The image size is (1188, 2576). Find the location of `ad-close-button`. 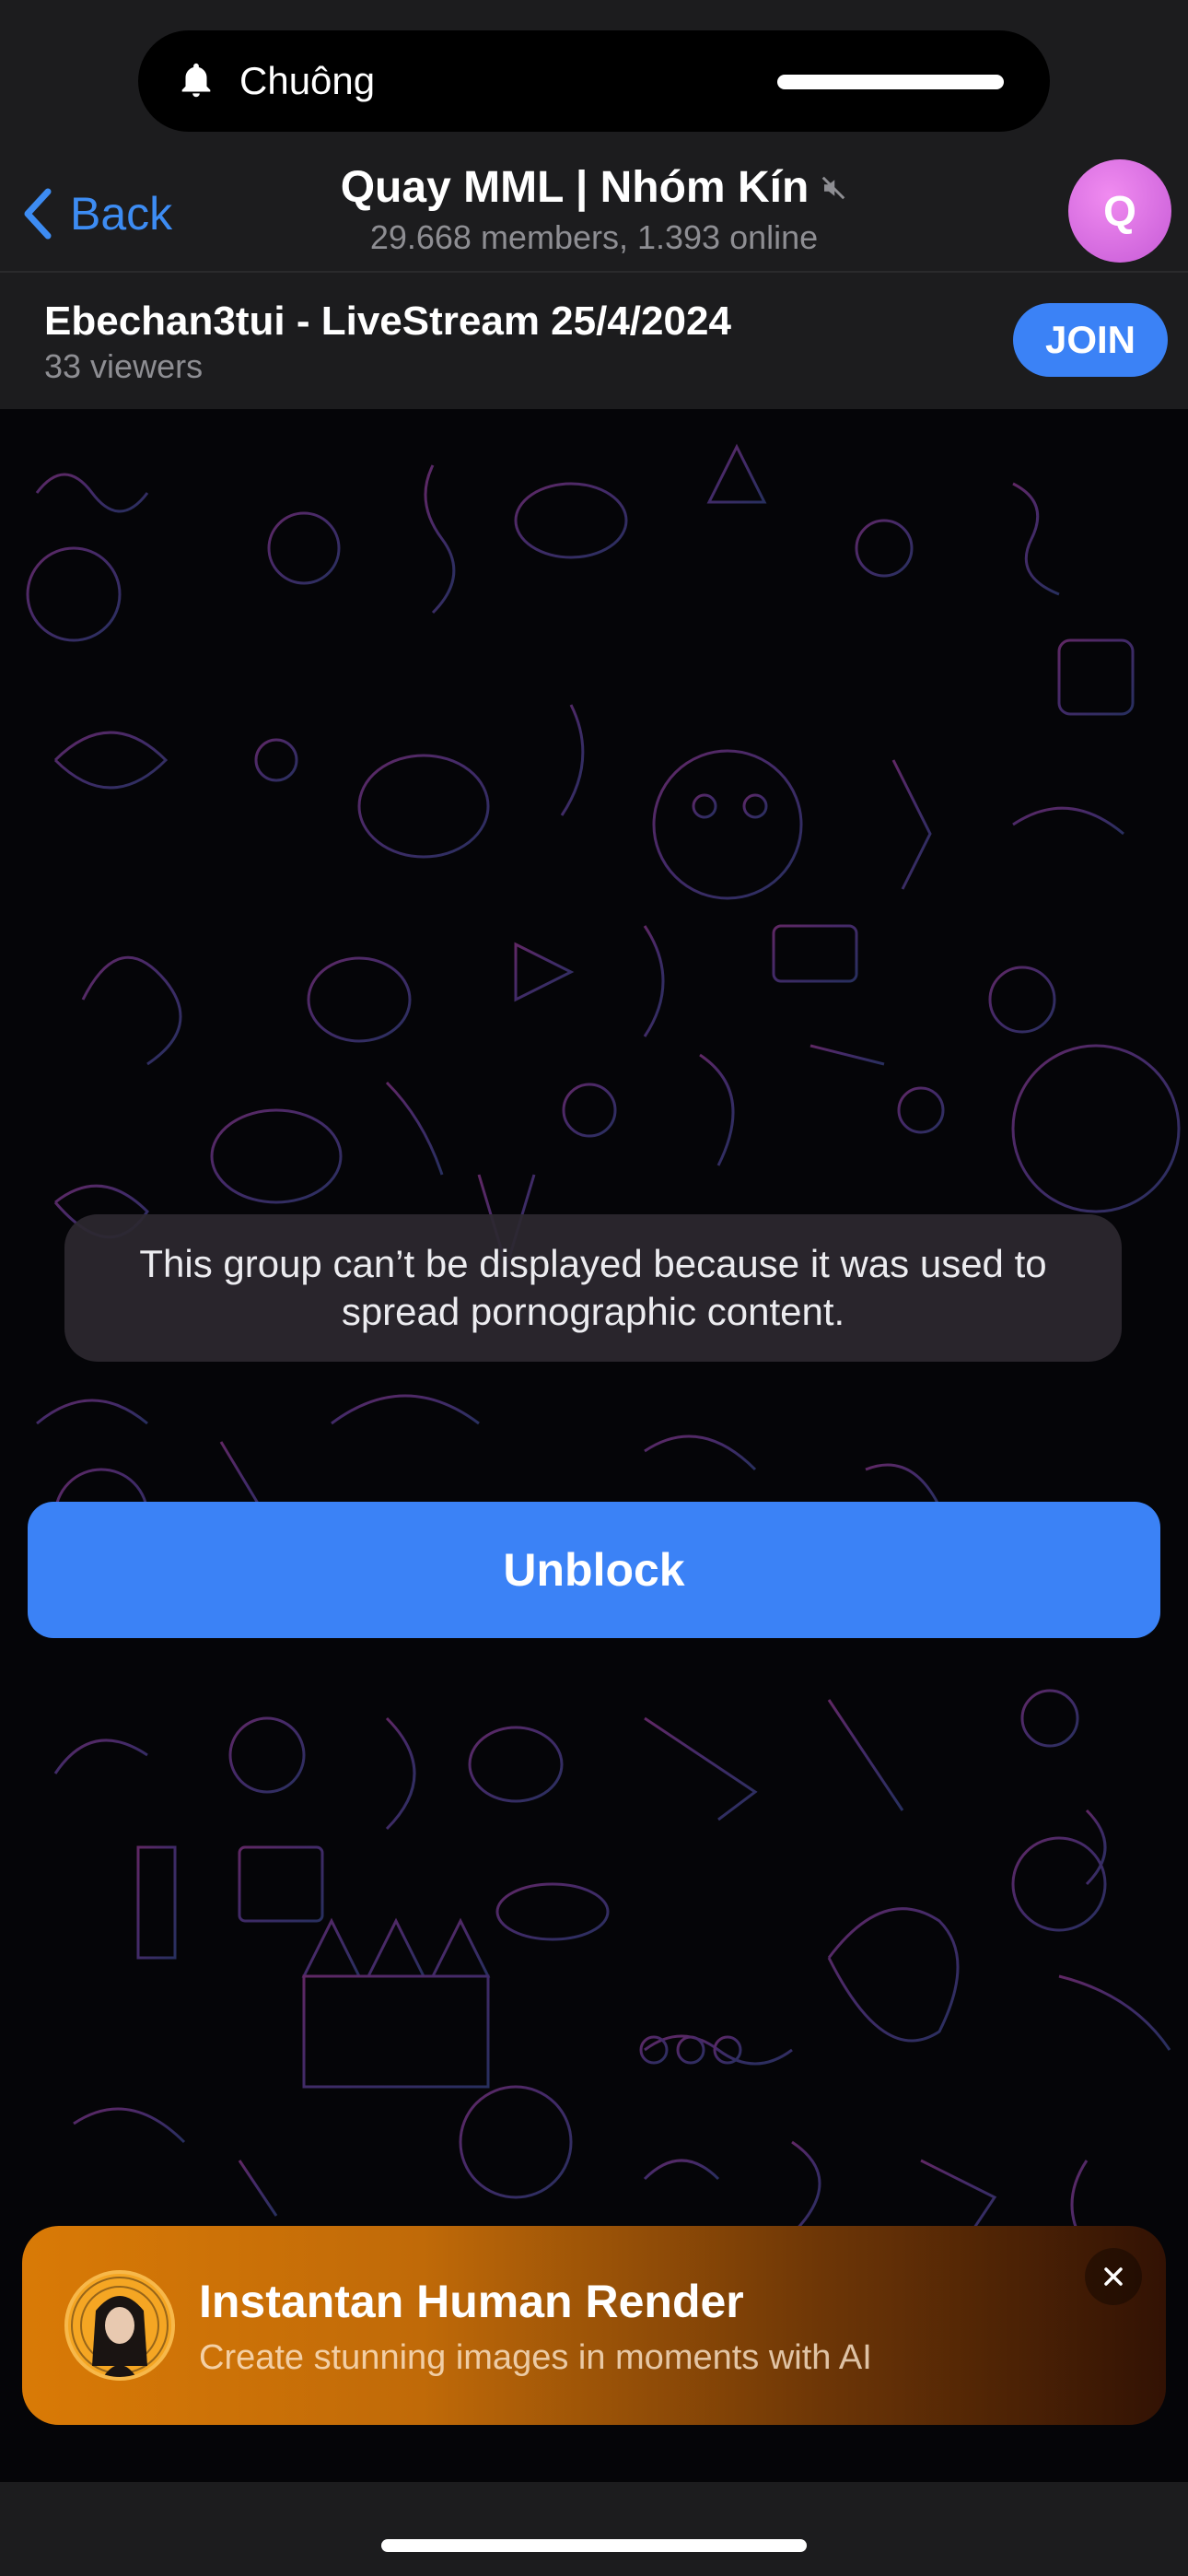

ad-close-button is located at coordinates (1113, 2276).